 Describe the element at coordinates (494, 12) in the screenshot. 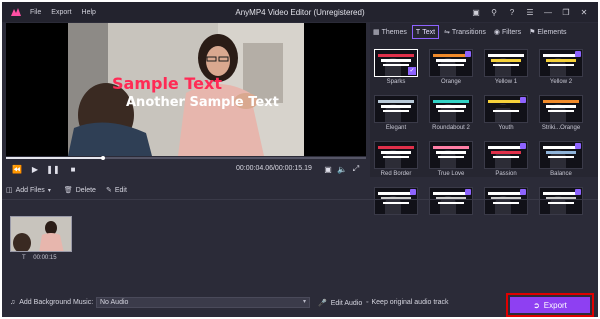

I see `cart-icon: ⚲` at that location.